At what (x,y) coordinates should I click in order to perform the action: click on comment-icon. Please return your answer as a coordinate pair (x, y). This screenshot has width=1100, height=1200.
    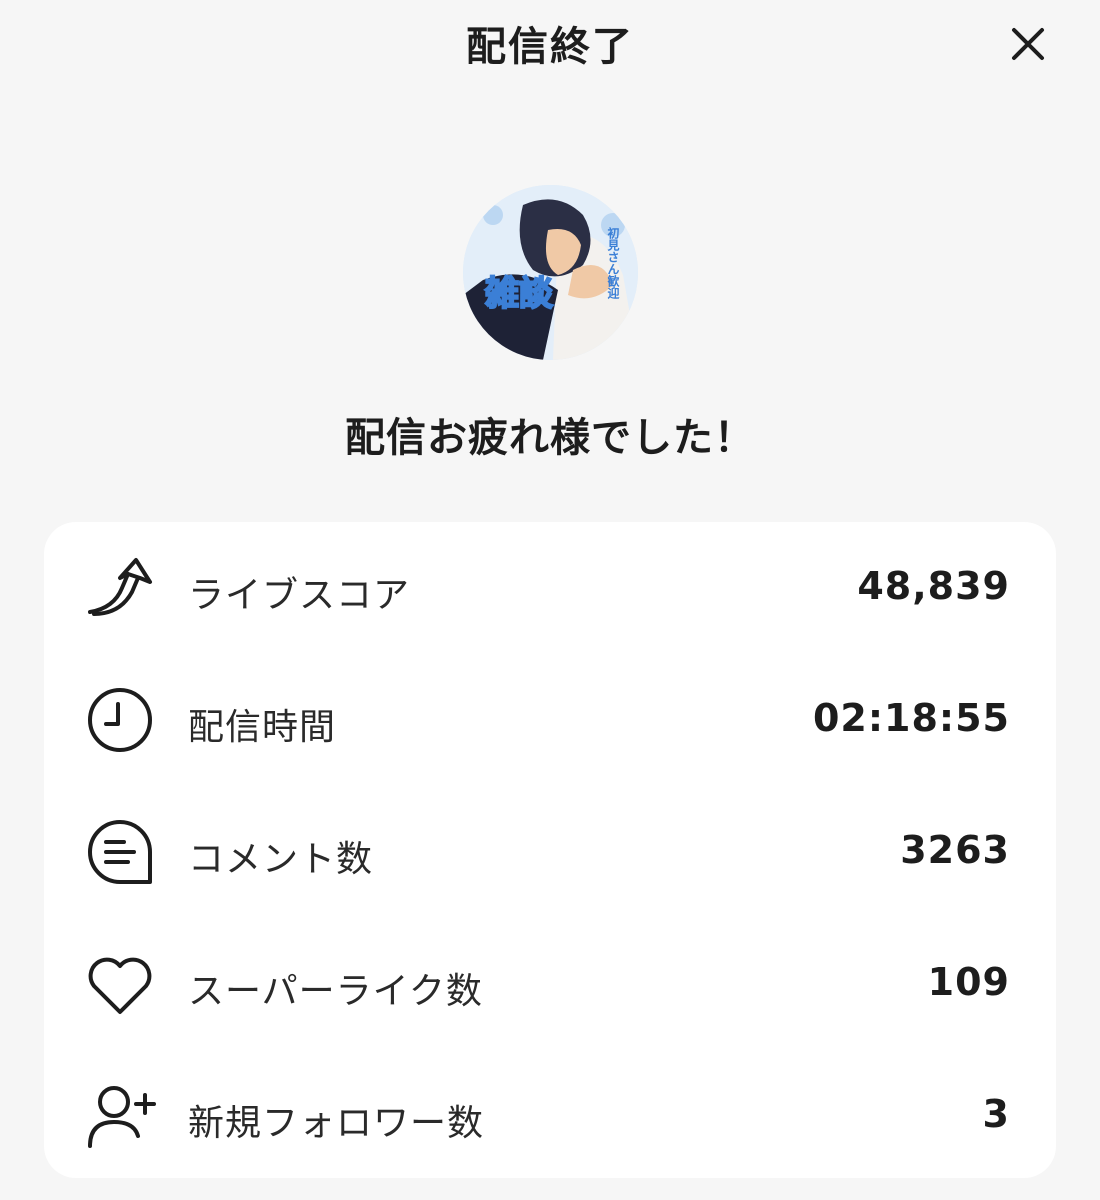
    Looking at the image, I should click on (120, 852).